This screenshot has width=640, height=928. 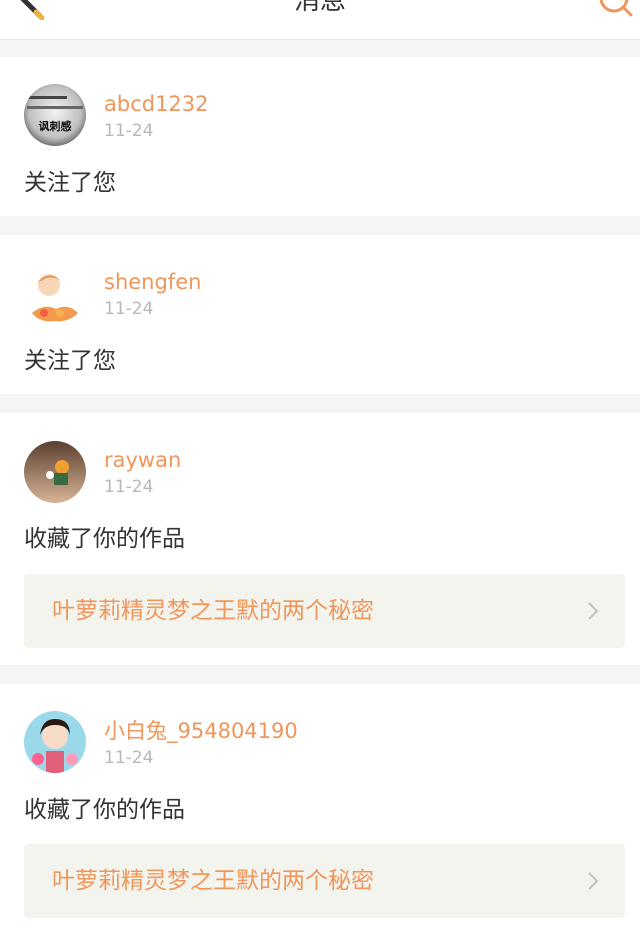 What do you see at coordinates (55, 126) in the screenshot?
I see `avatar-logo-text: 讽刺感` at bounding box center [55, 126].